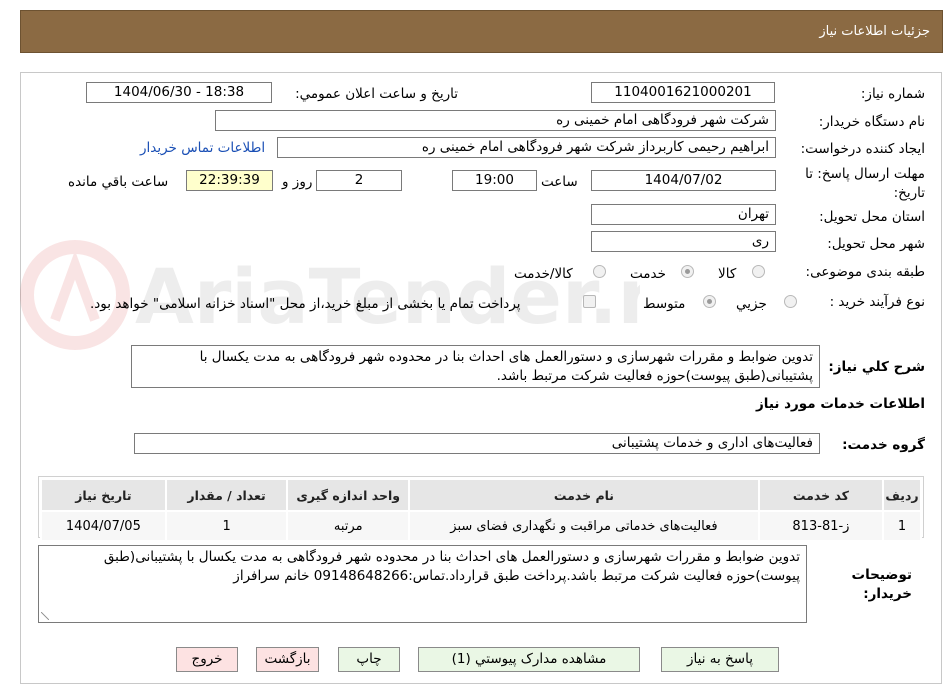 This screenshot has height=691, width=944. Describe the element at coordinates (683, 180) in the screenshot. I see `deadline-date-field: 1404/07/02` at that location.